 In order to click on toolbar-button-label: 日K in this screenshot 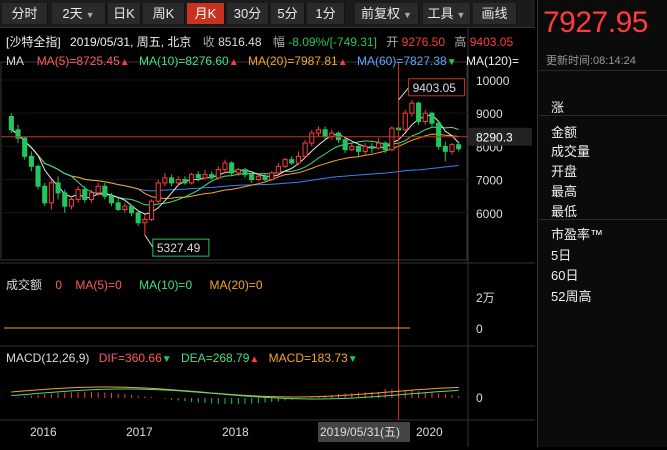, I will do `click(124, 13)`.